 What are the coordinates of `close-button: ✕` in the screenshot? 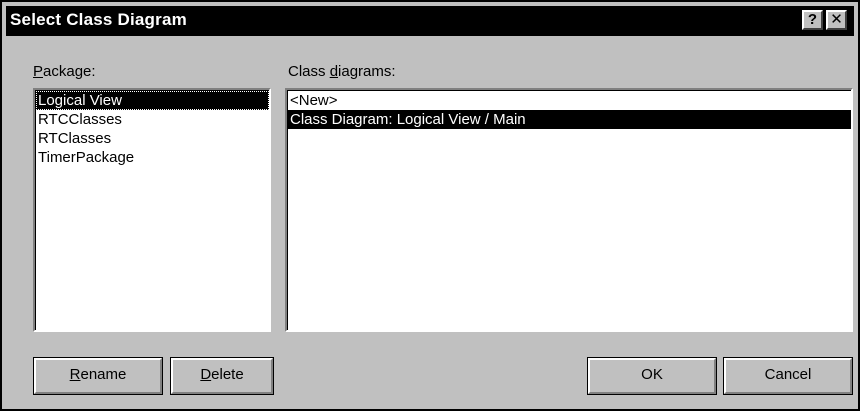 It's located at (836, 20).